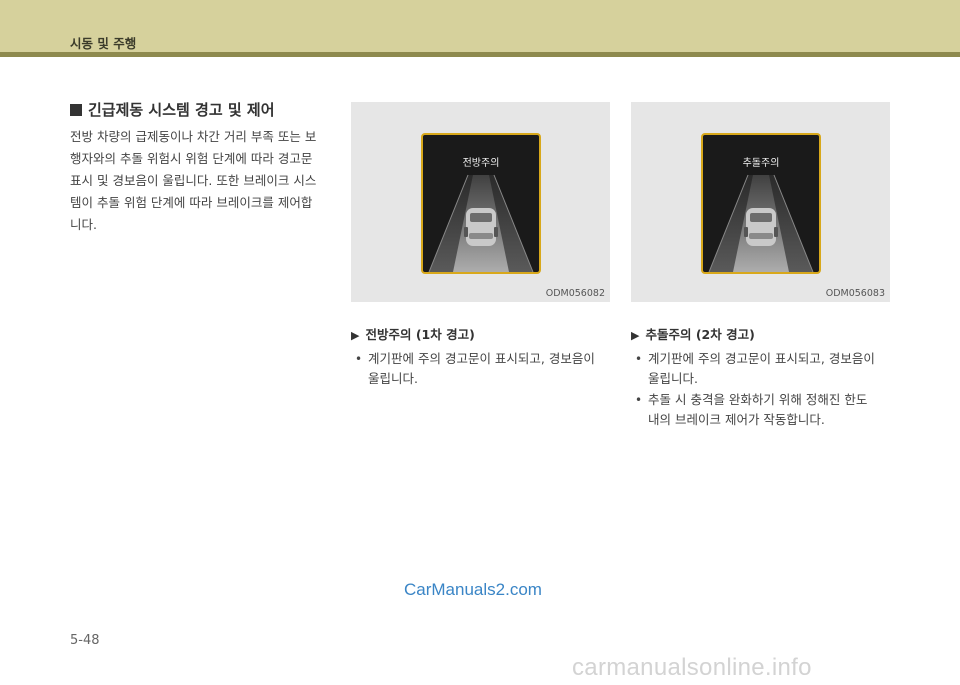  Describe the element at coordinates (575, 293) in the screenshot. I see `figure-code: ODM056082` at that location.